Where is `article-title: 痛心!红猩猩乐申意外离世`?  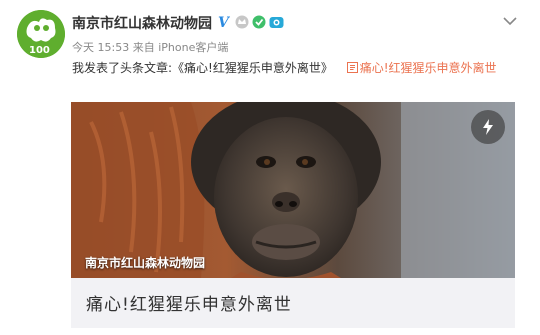
article-title: 痛心!红猩猩乐申意外离世 is located at coordinates (189, 302).